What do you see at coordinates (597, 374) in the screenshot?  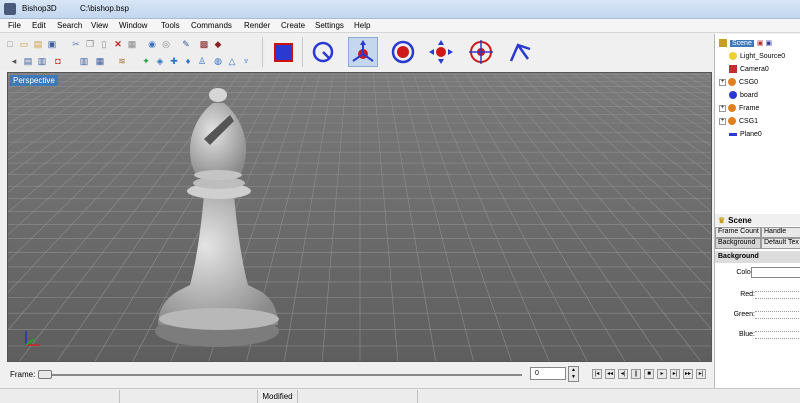 I see `first-frame-icon: |◂` at bounding box center [597, 374].